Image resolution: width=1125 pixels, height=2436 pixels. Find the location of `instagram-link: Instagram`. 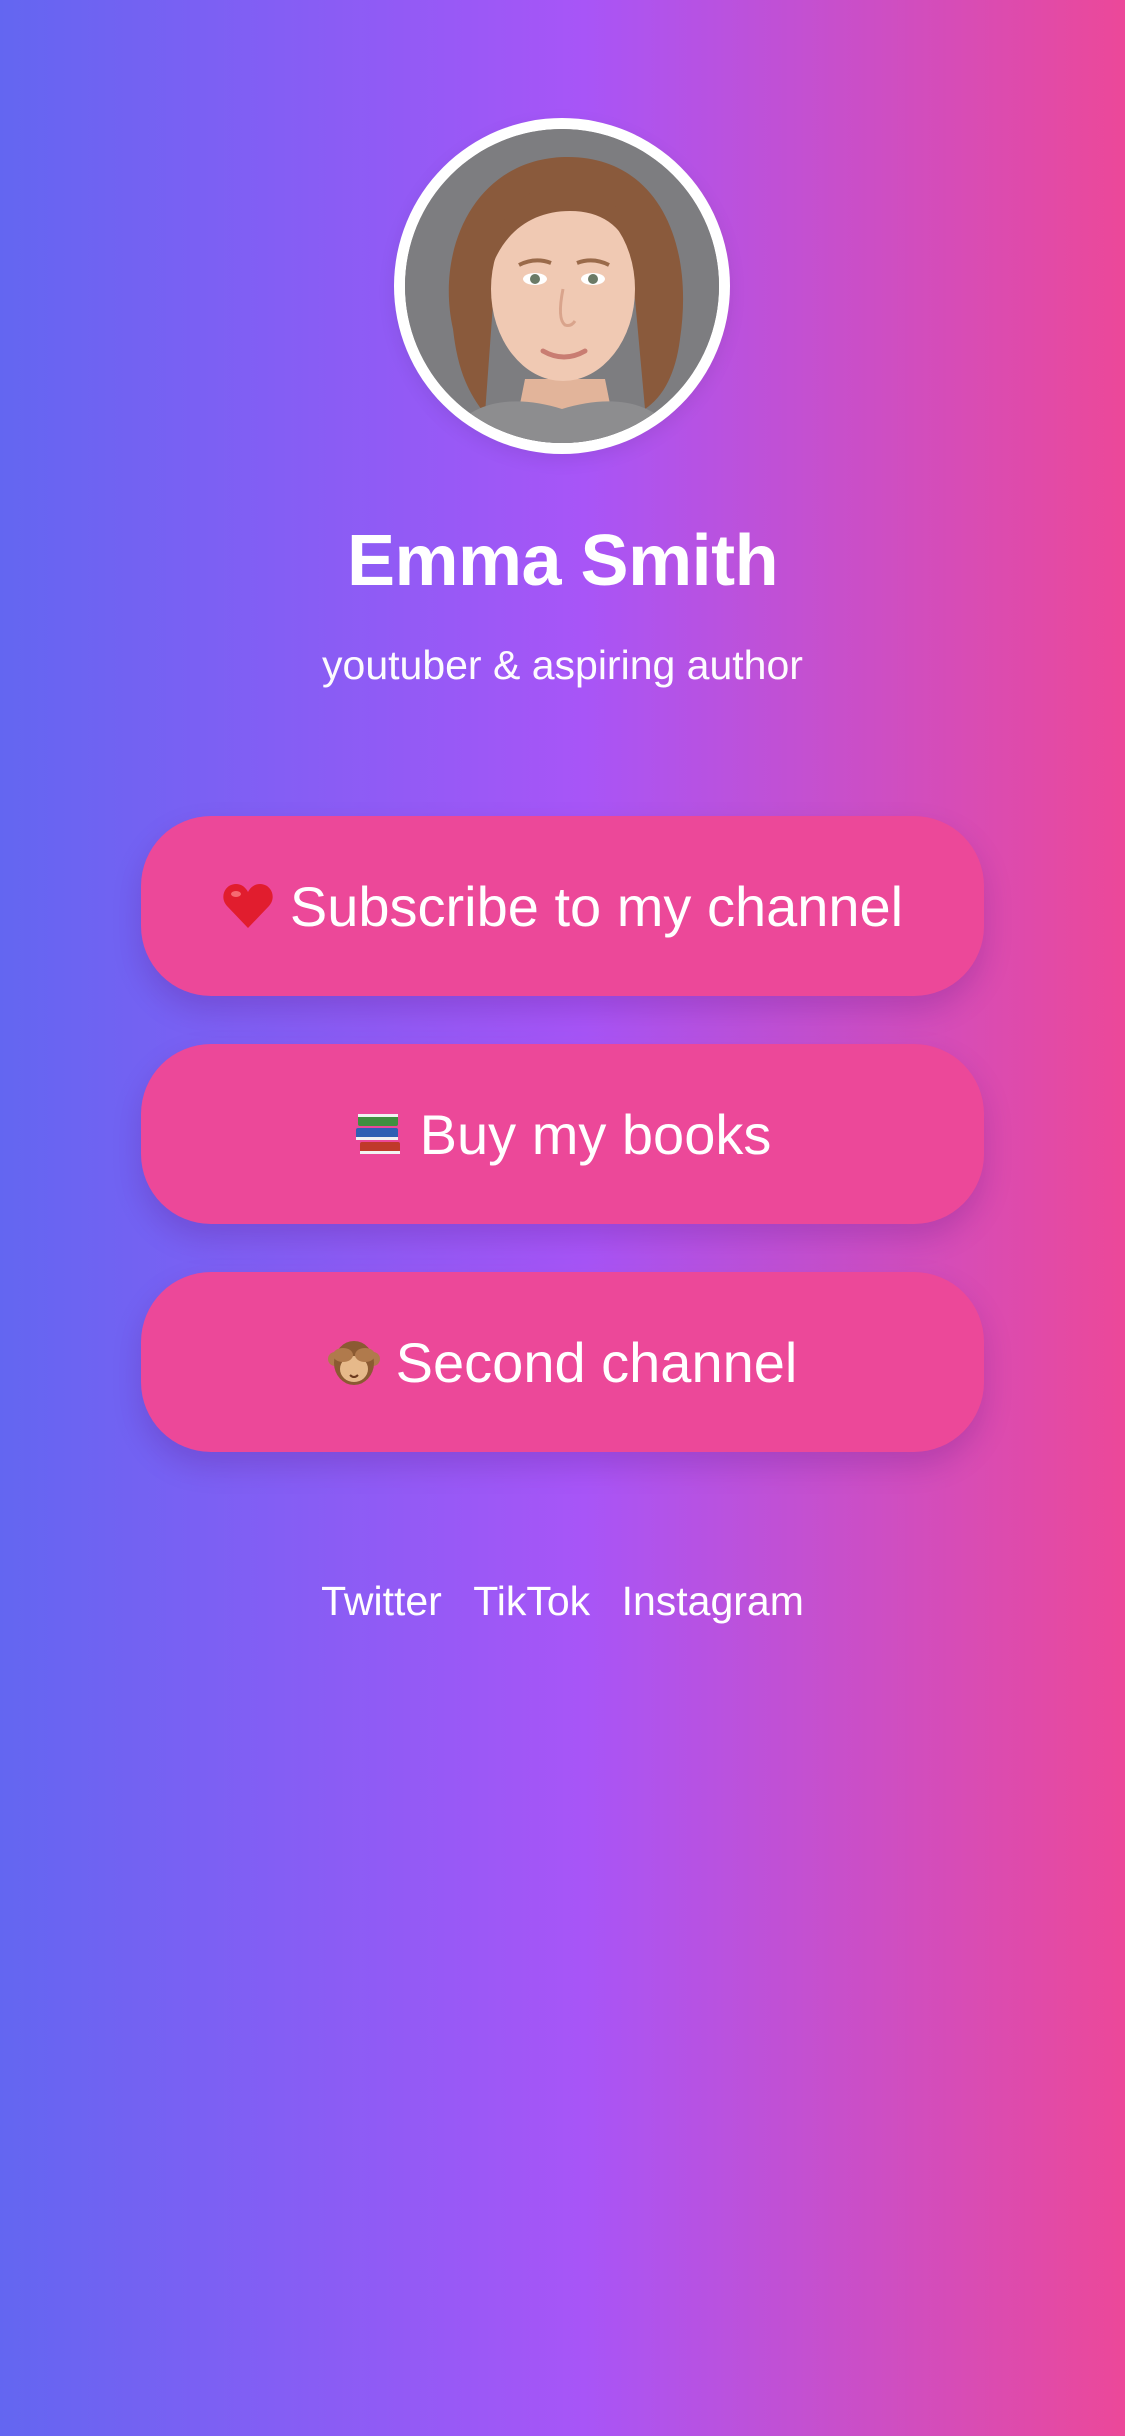

instagram-link: Instagram is located at coordinates (713, 1601).